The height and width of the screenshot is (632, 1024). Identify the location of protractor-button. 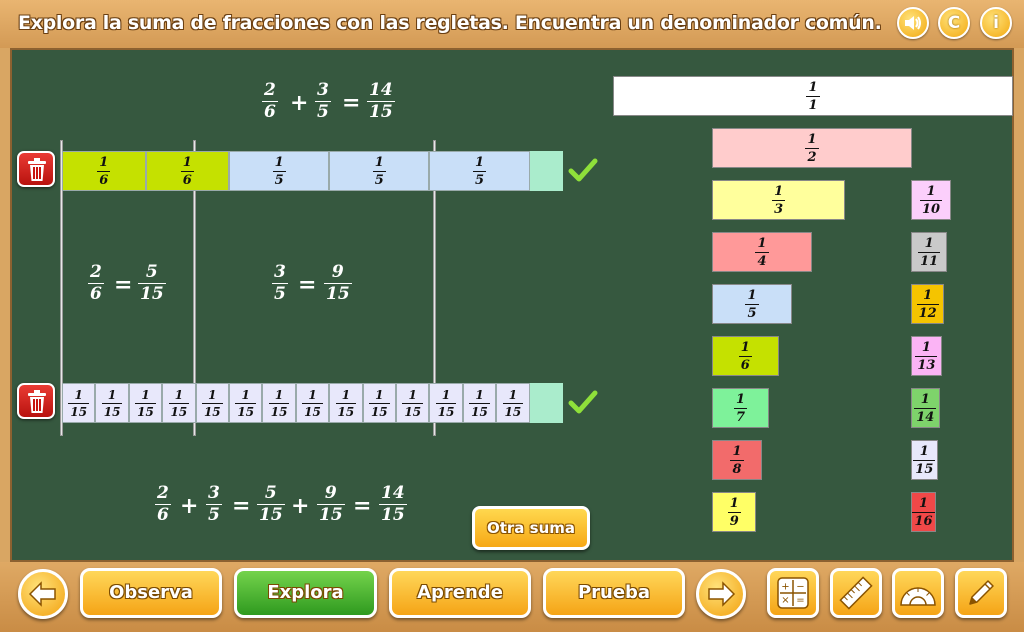
(918, 593).